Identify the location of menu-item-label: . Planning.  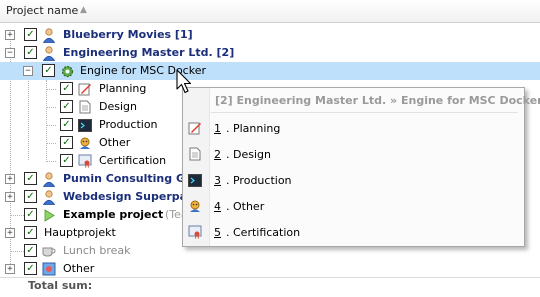
(253, 128).